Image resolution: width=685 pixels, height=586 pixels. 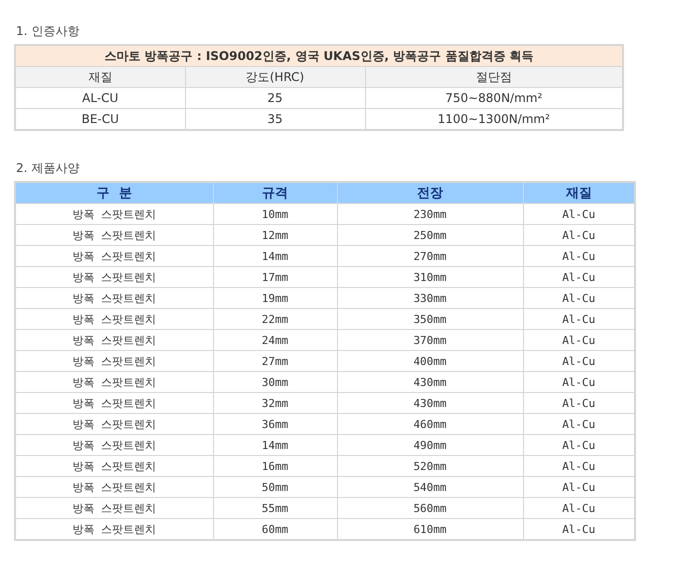 I want to click on table-cell: 24mm, so click(x=275, y=340).